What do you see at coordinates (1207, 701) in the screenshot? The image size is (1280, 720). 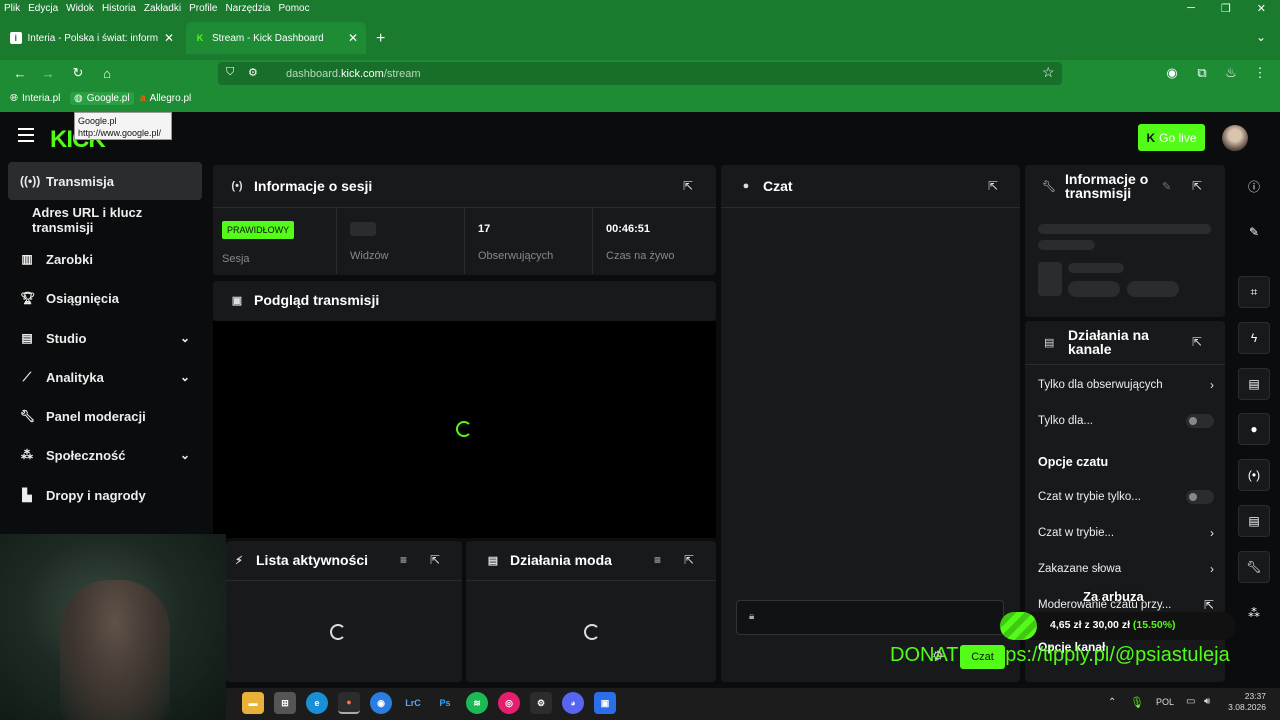 I see `volume-icon: 🔊︎` at bounding box center [1207, 701].